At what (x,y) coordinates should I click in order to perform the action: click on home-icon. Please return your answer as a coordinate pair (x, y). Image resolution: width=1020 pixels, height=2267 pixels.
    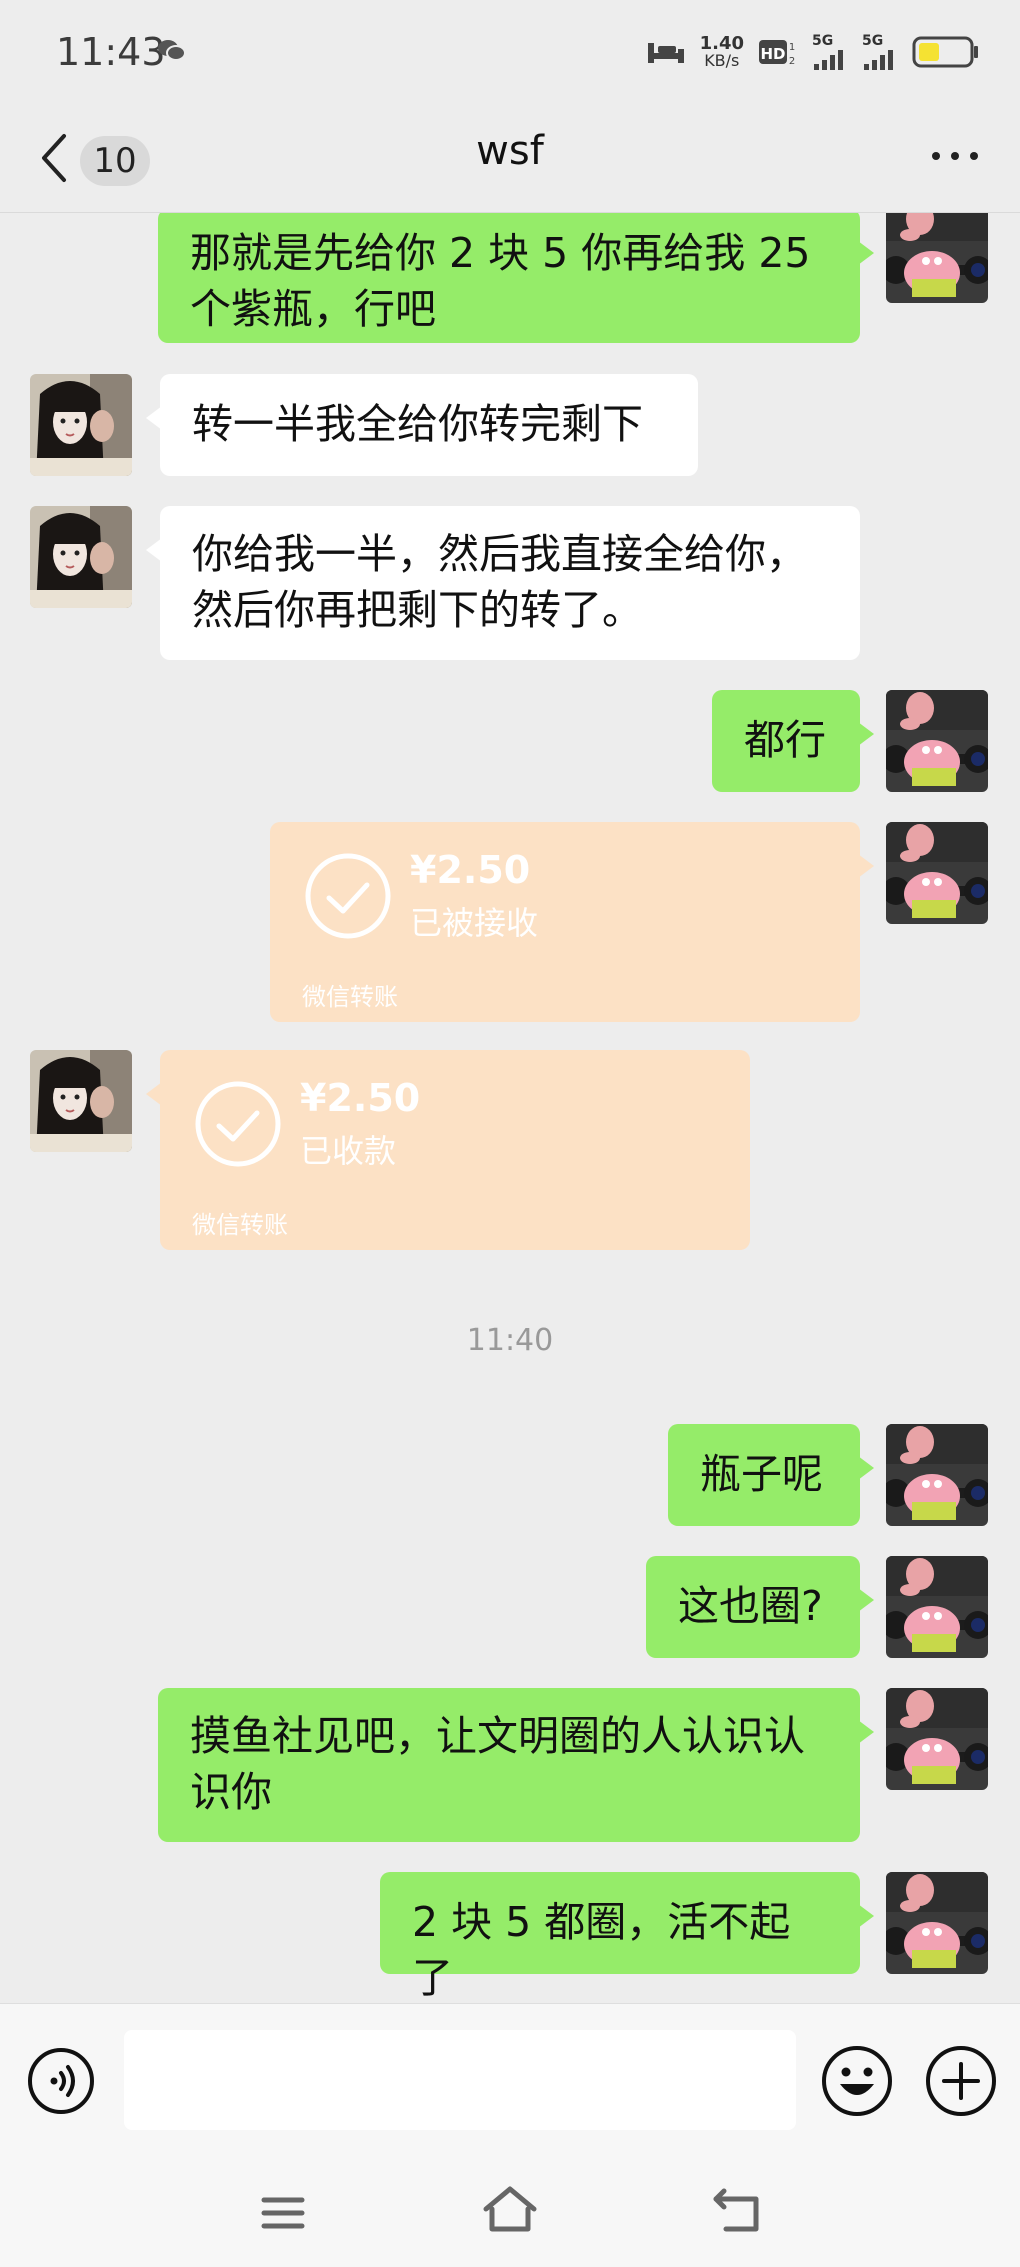
    Looking at the image, I should click on (510, 2209).